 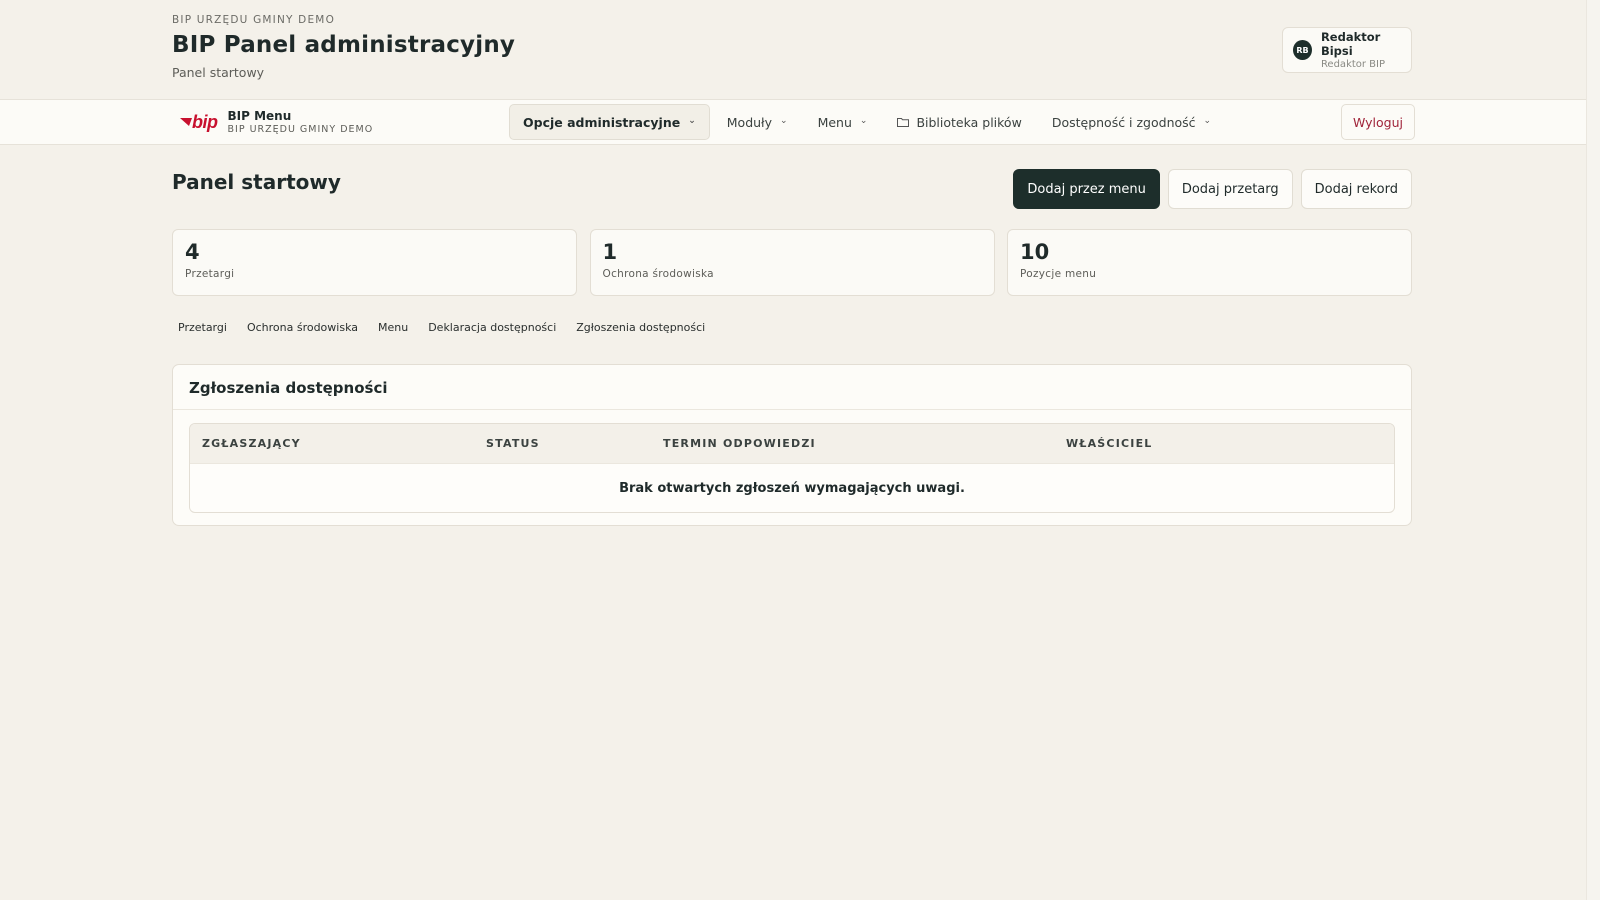 I want to click on column-header-reporter: ZGŁASZAJĄCY, so click(x=251, y=443).